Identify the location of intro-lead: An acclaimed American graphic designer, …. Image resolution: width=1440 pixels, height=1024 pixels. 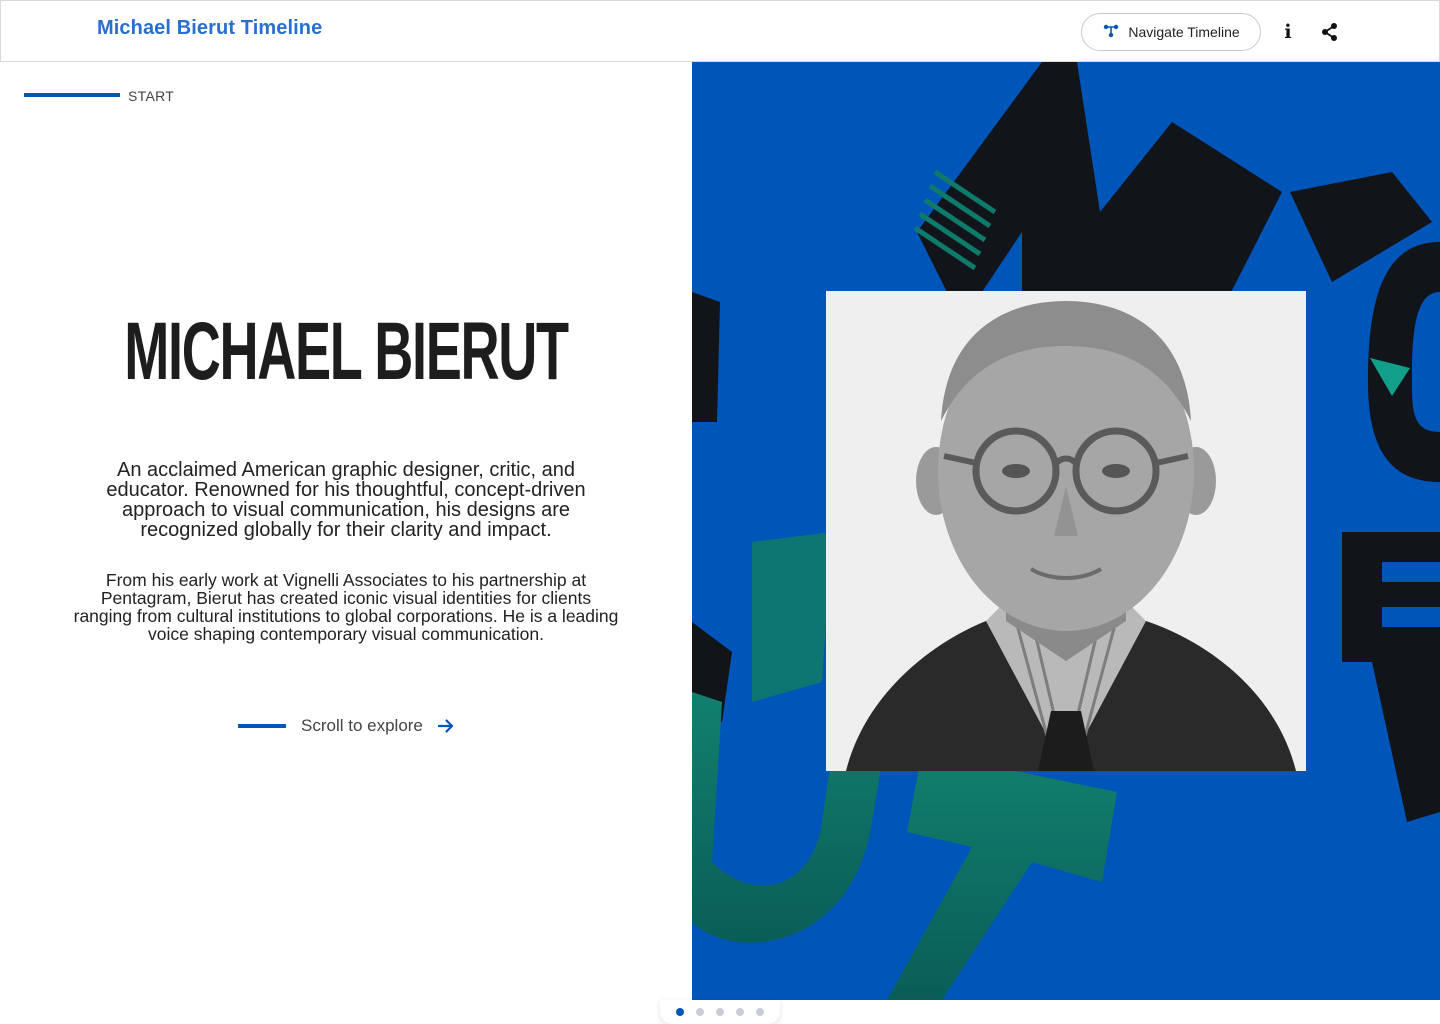
(346, 500).